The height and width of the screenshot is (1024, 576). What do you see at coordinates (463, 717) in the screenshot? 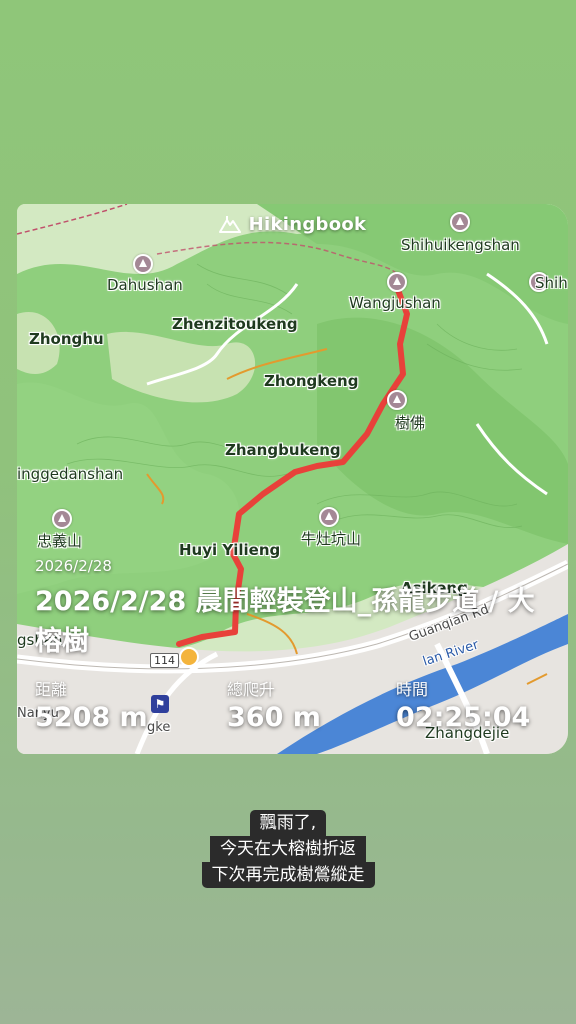
I see `time-value: 02:25:04` at bounding box center [463, 717].